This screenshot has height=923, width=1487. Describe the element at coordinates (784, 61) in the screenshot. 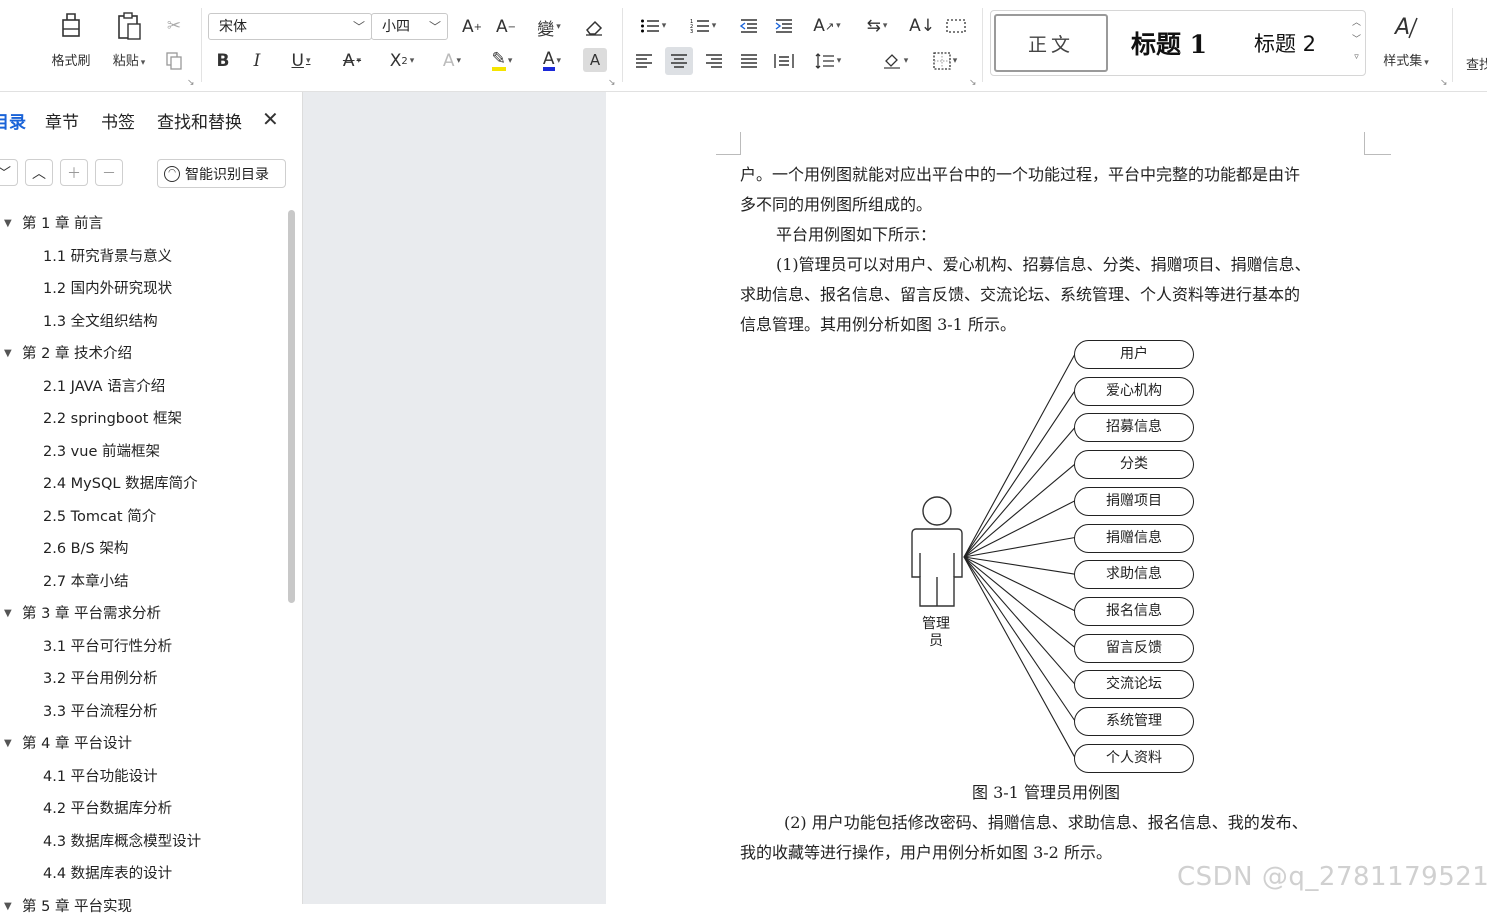

I see `distribute-icon` at that location.